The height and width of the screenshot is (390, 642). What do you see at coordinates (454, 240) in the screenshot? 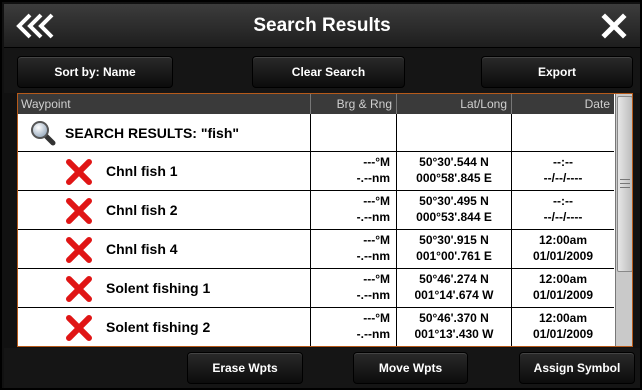
I see `latitude-value: 50°30'.915 N` at bounding box center [454, 240].